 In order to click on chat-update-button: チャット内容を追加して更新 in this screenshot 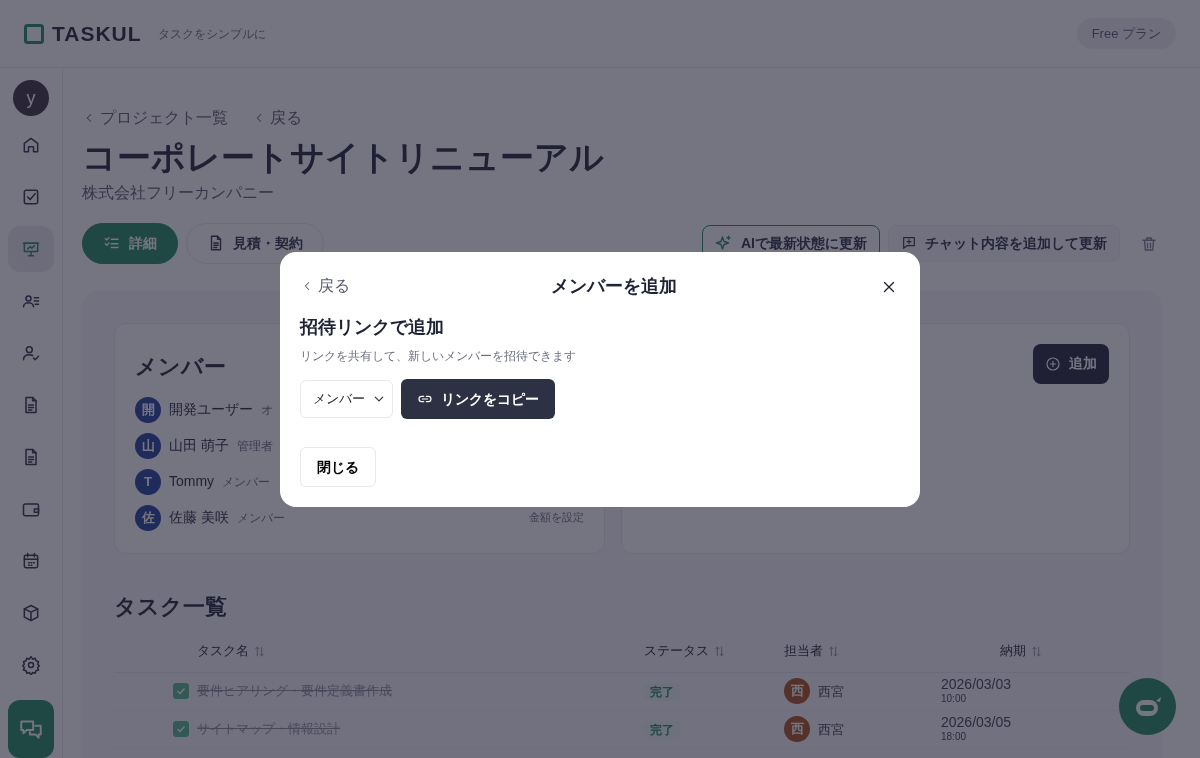, I will do `click(1004, 243)`.